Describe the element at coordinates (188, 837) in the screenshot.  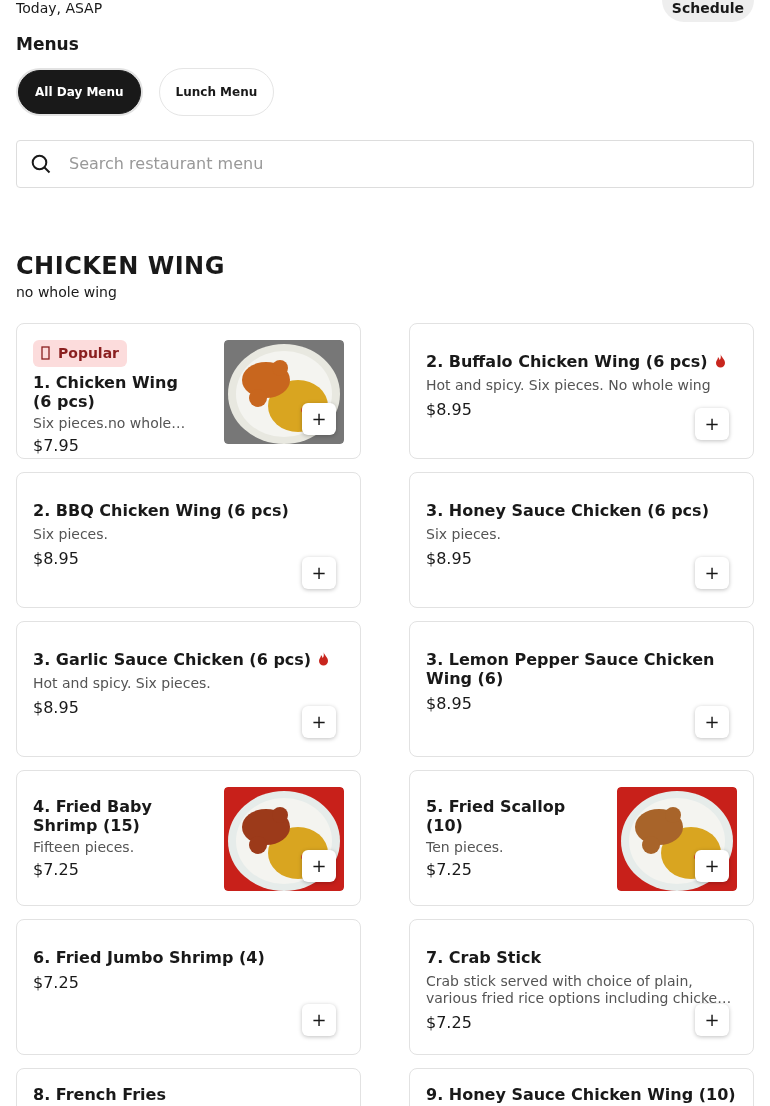
I see `menu-item-card: 4. Fried Baby Shrimp (15) Fifteen pieces. $7.25 +` at that location.